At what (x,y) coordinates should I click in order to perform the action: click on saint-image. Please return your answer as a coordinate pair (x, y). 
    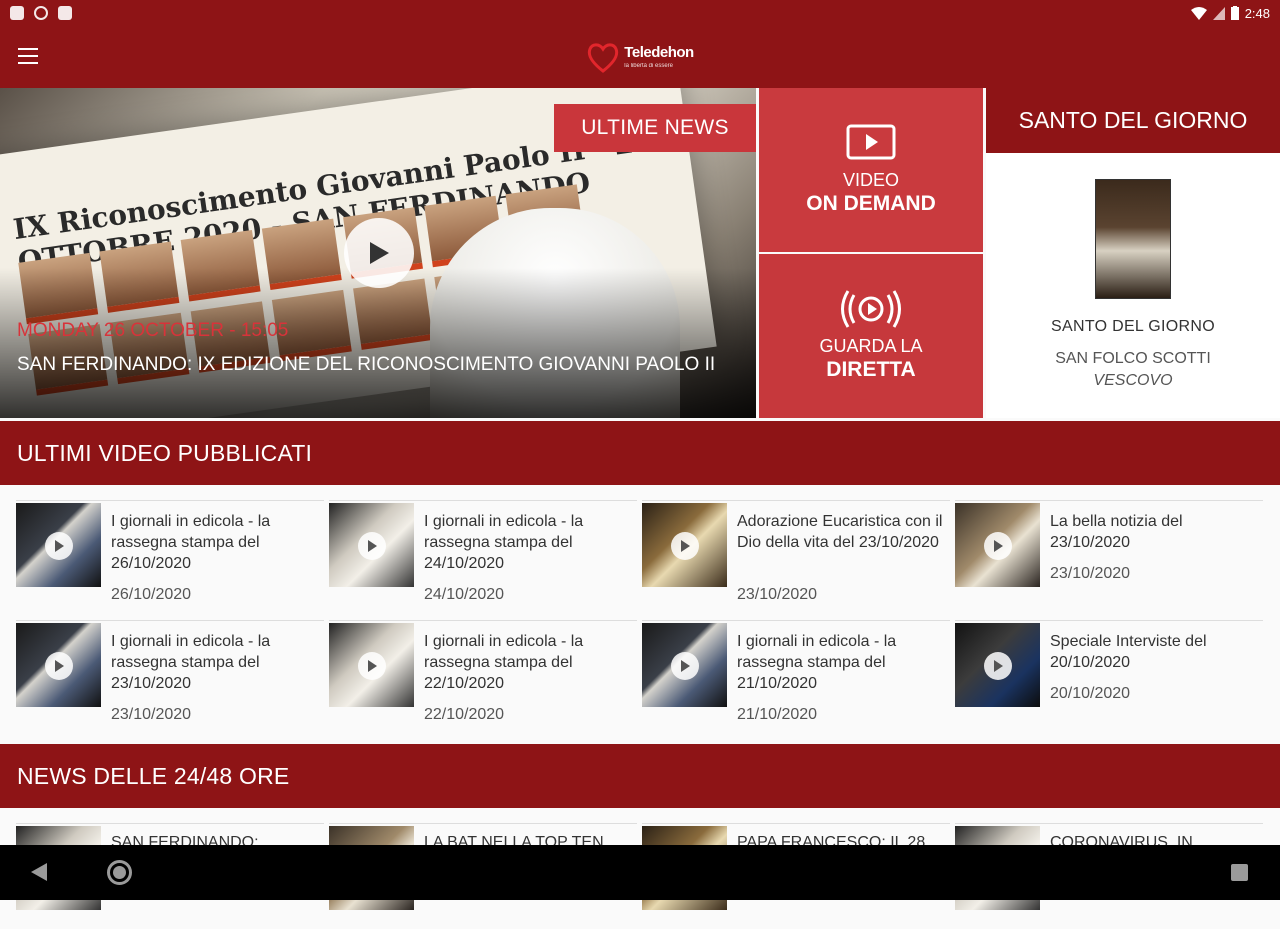
    Looking at the image, I should click on (1133, 239).